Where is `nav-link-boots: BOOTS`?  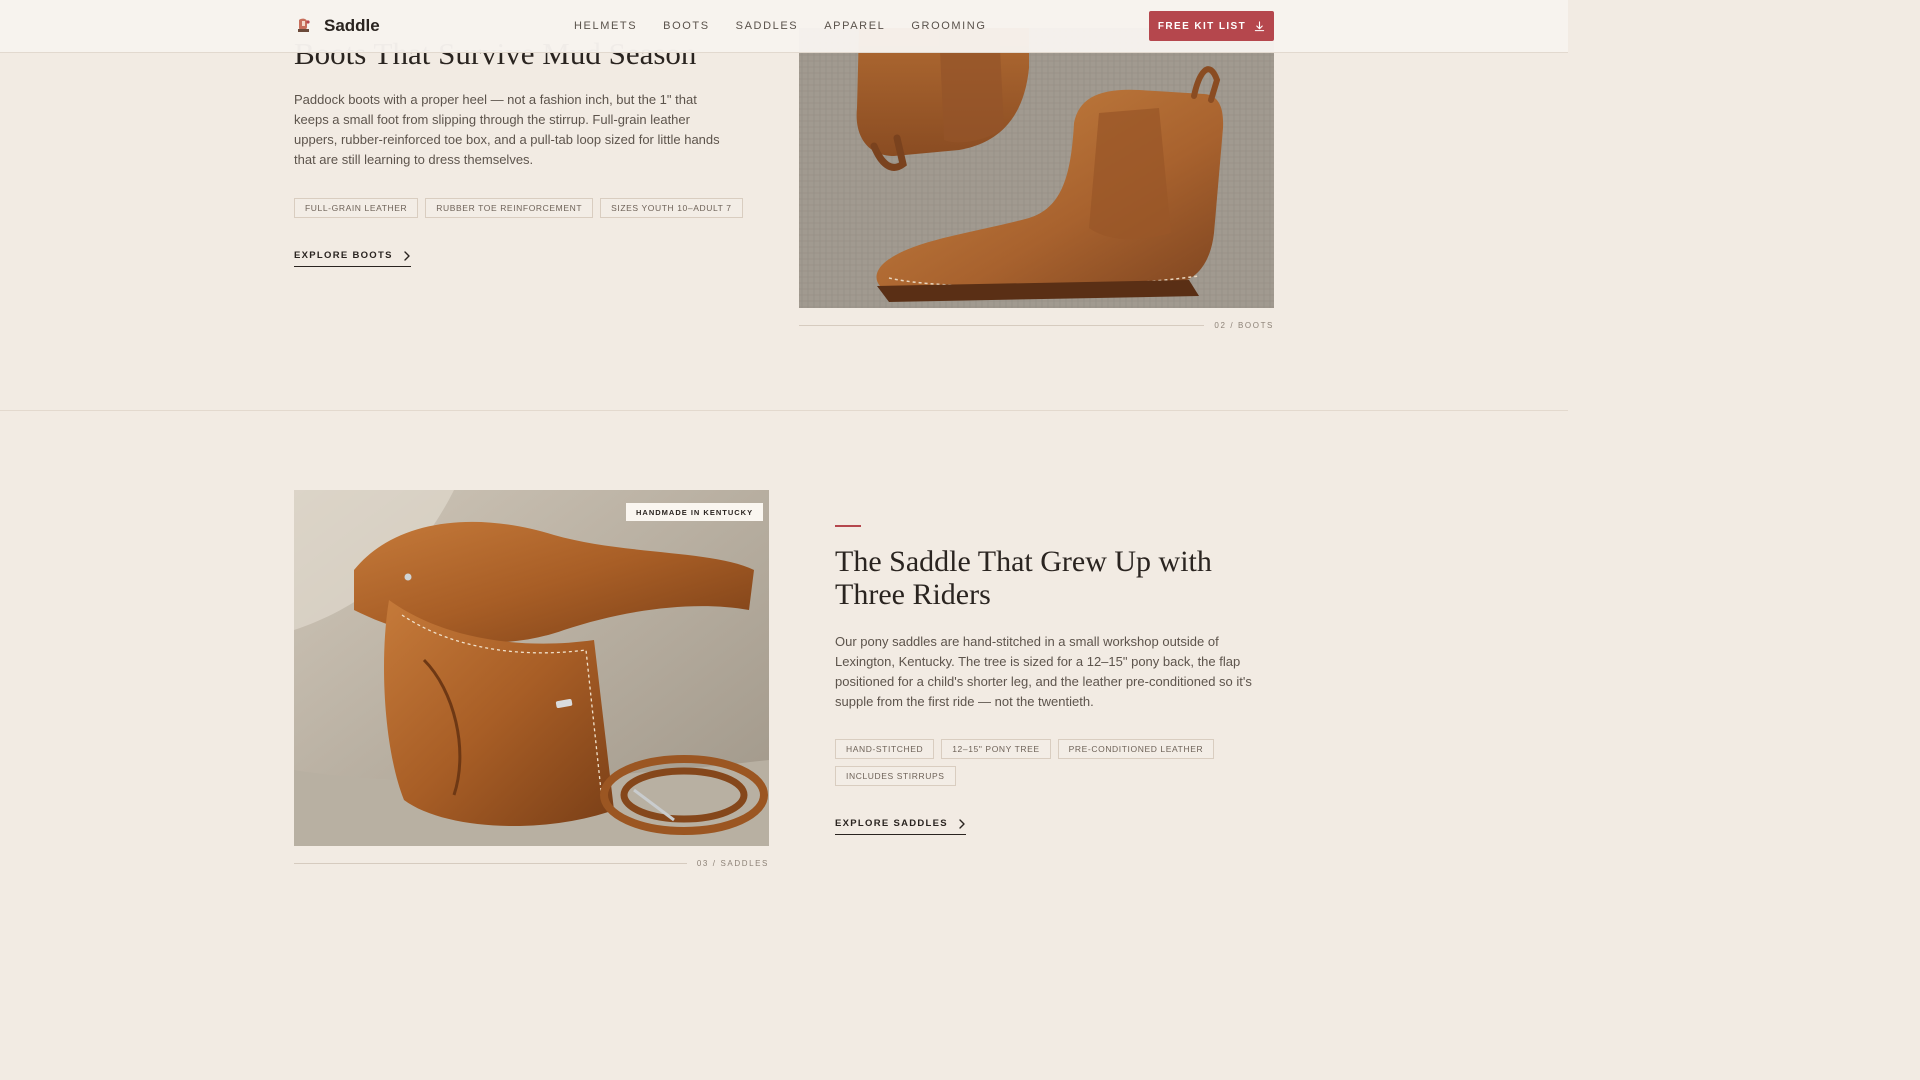
nav-link-boots: BOOTS is located at coordinates (686, 26).